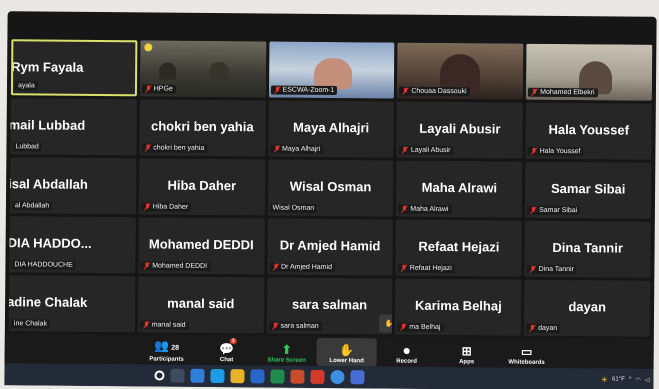  I want to click on chrome-icon, so click(337, 377).